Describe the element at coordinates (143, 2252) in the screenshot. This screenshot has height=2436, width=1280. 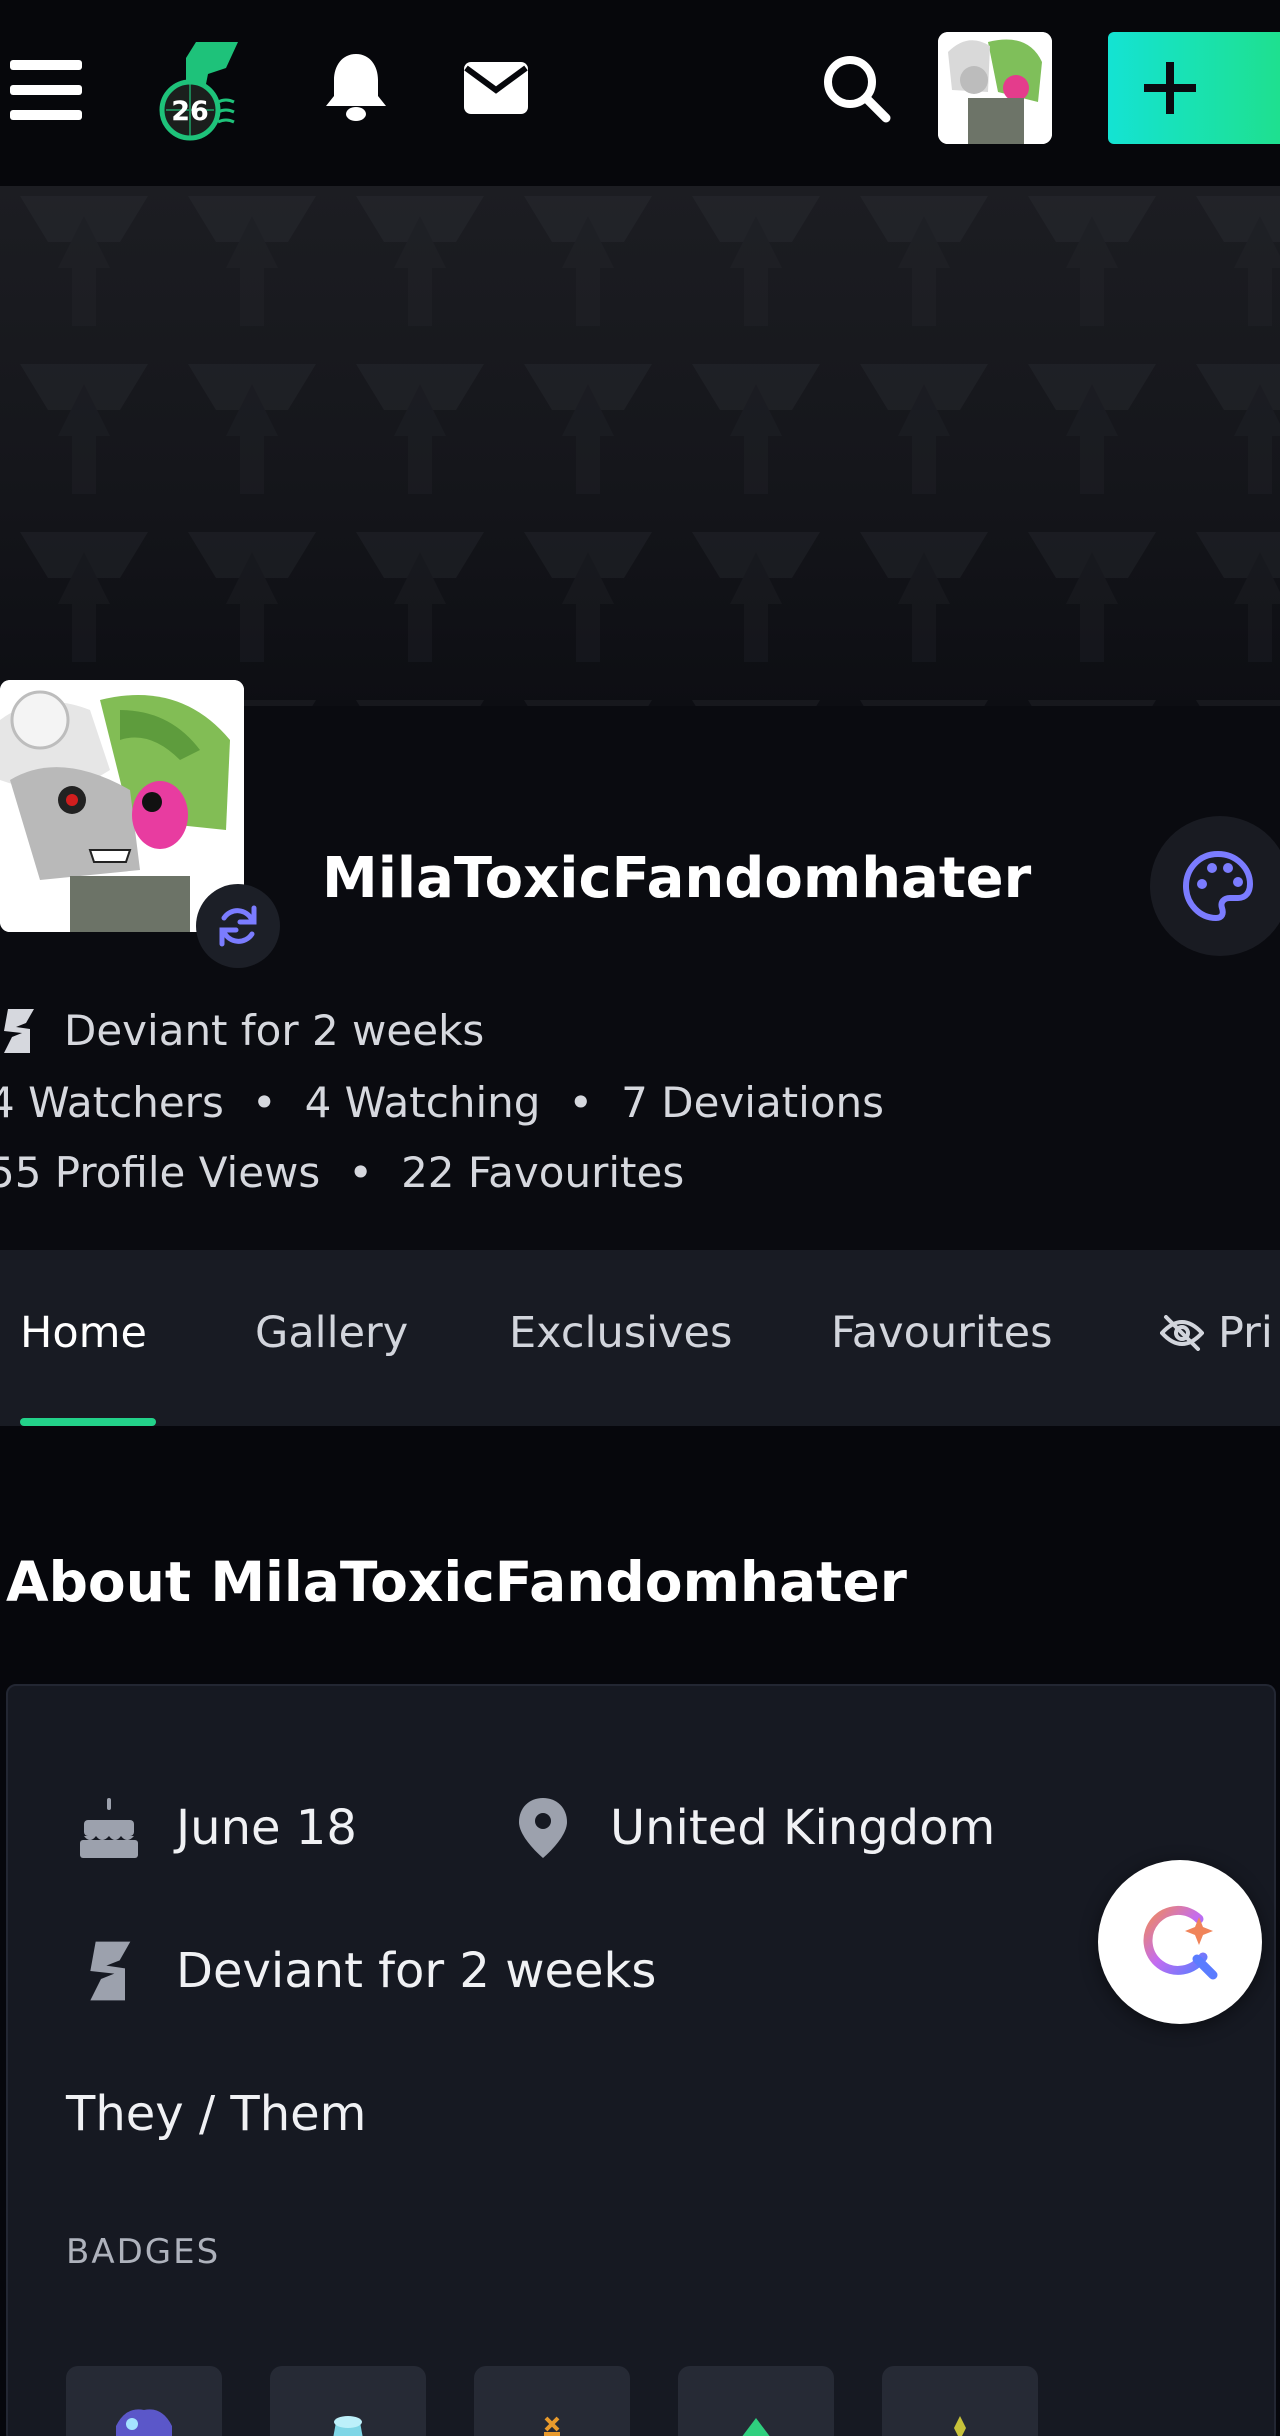
I see `badges-heading: BADGES` at that location.